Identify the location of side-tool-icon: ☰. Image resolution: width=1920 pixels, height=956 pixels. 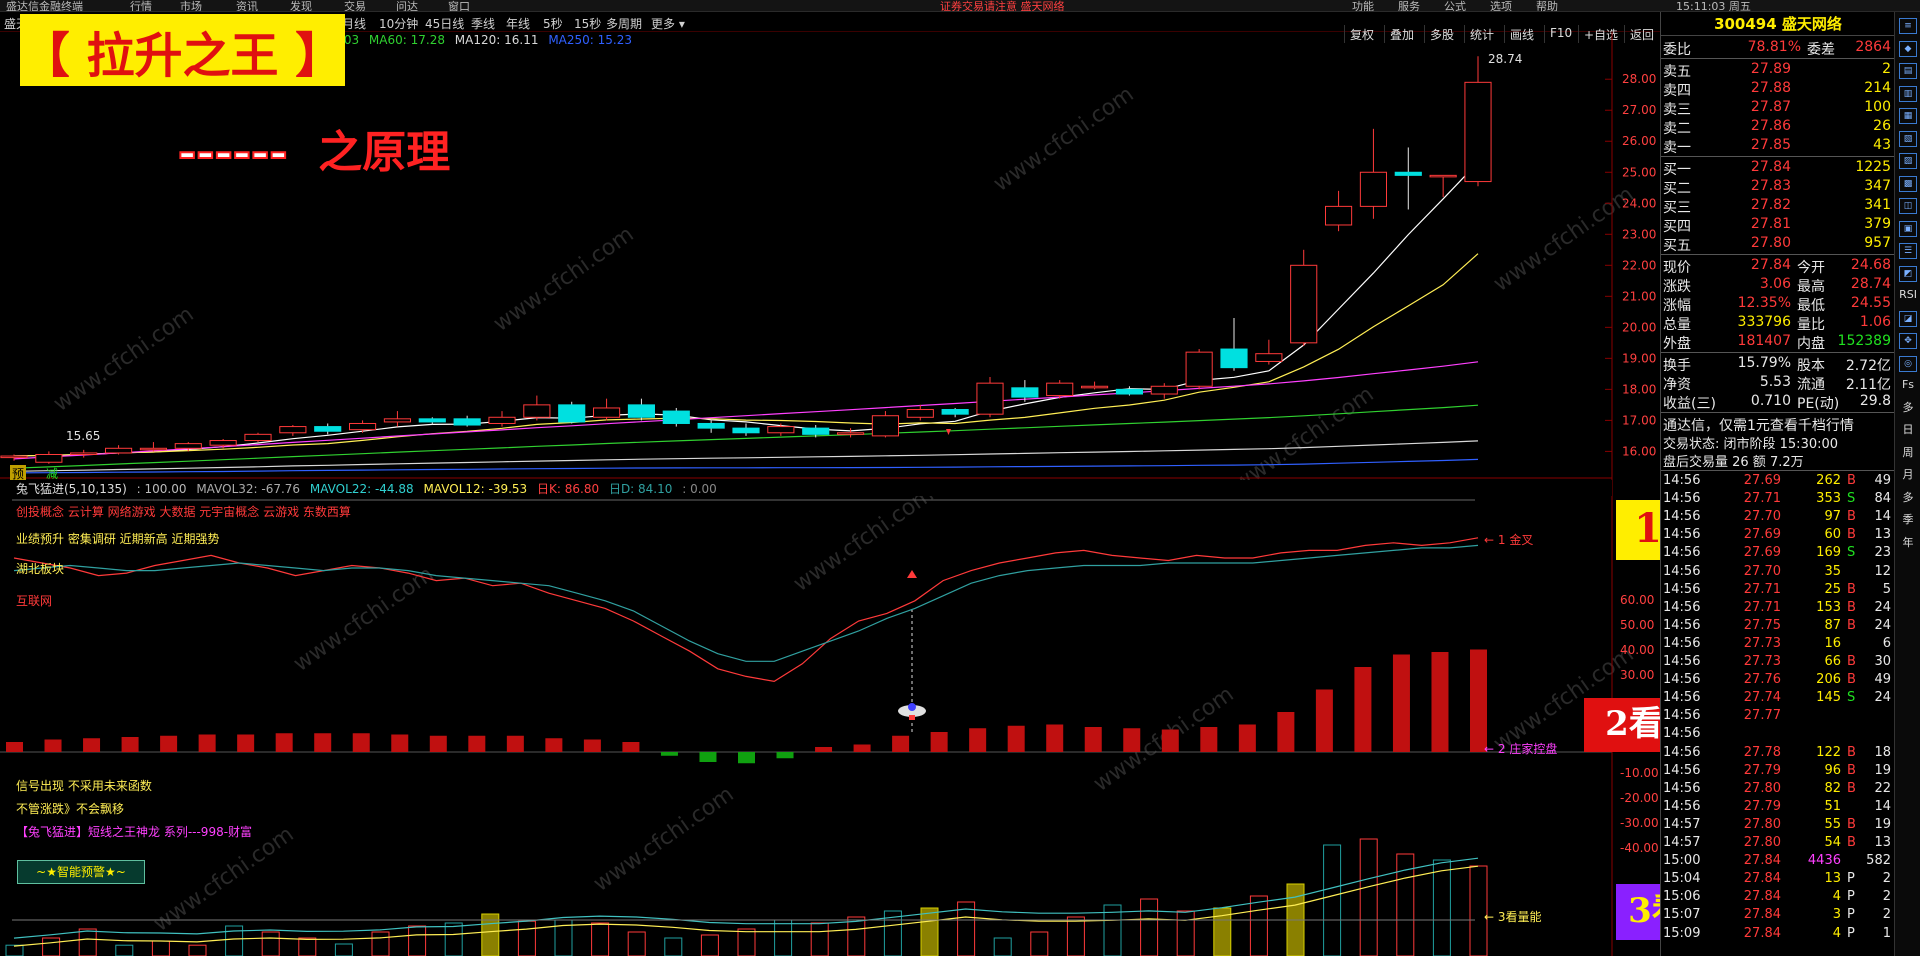
(1908, 251).